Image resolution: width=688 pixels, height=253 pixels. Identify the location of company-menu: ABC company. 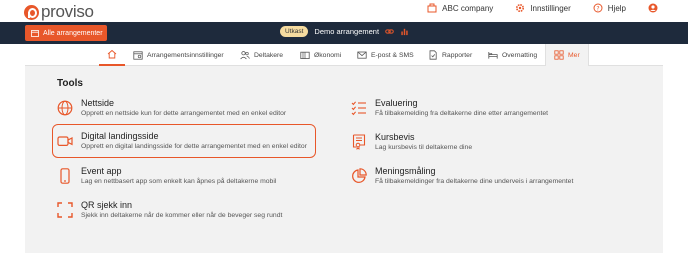
(460, 8).